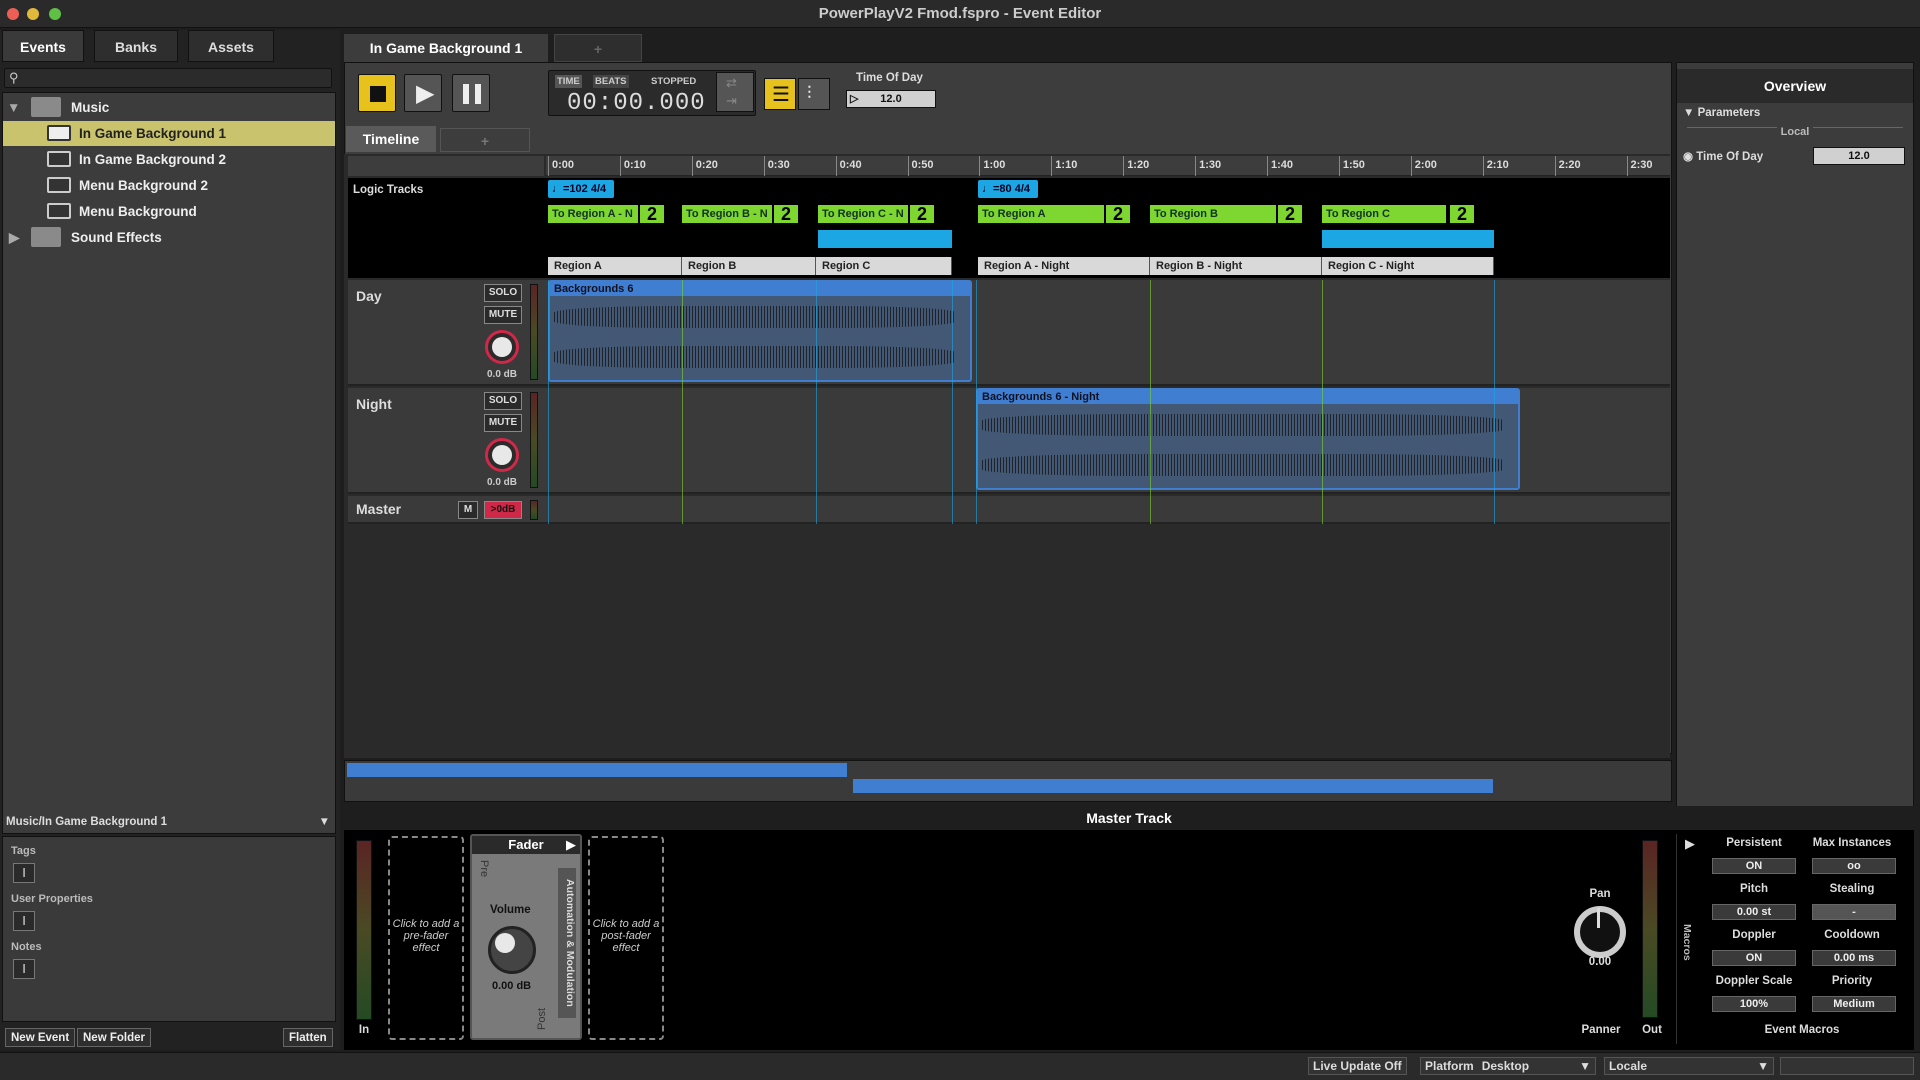 The width and height of the screenshot is (1920, 1080). Describe the element at coordinates (1009, 510) in the screenshot. I see `master-track-row: Master M >0dB` at that location.